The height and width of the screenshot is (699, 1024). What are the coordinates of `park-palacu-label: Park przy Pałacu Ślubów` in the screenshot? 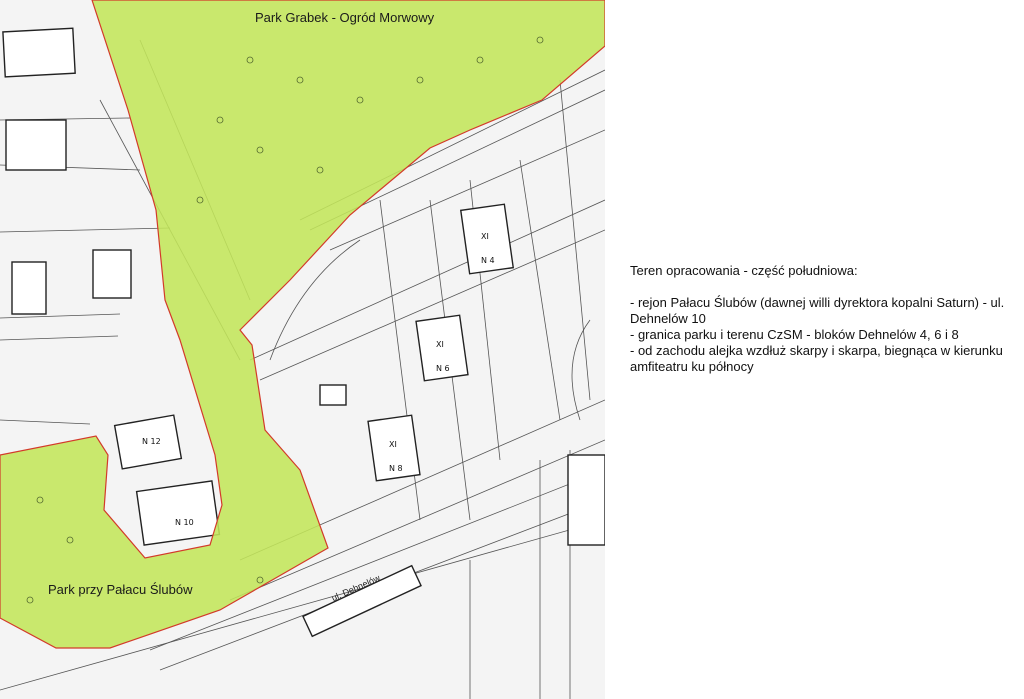 It's located at (120, 589).